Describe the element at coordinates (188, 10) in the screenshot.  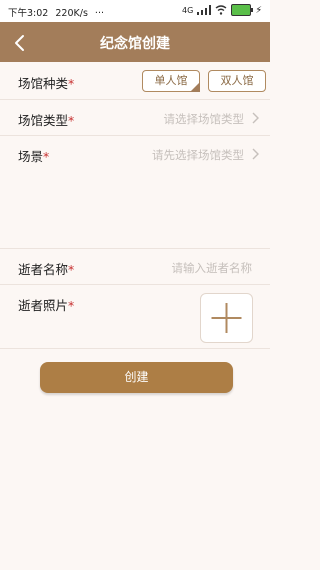
I see `signal-icon: 4G` at that location.